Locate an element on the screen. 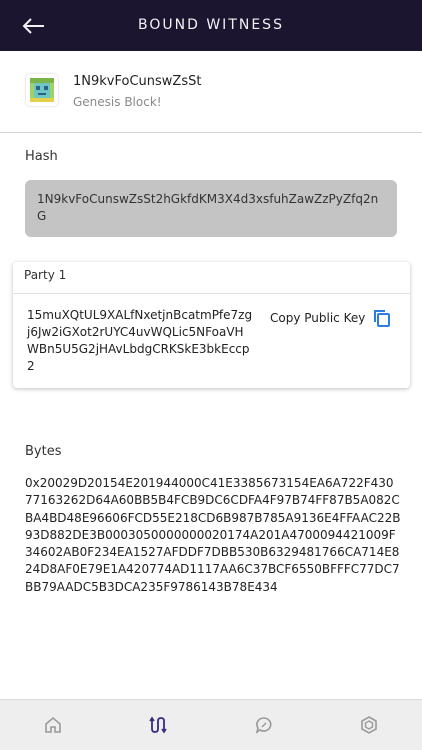 Image resolution: width=422 pixels, height=750 pixels. chat-icon is located at coordinates (263, 725).